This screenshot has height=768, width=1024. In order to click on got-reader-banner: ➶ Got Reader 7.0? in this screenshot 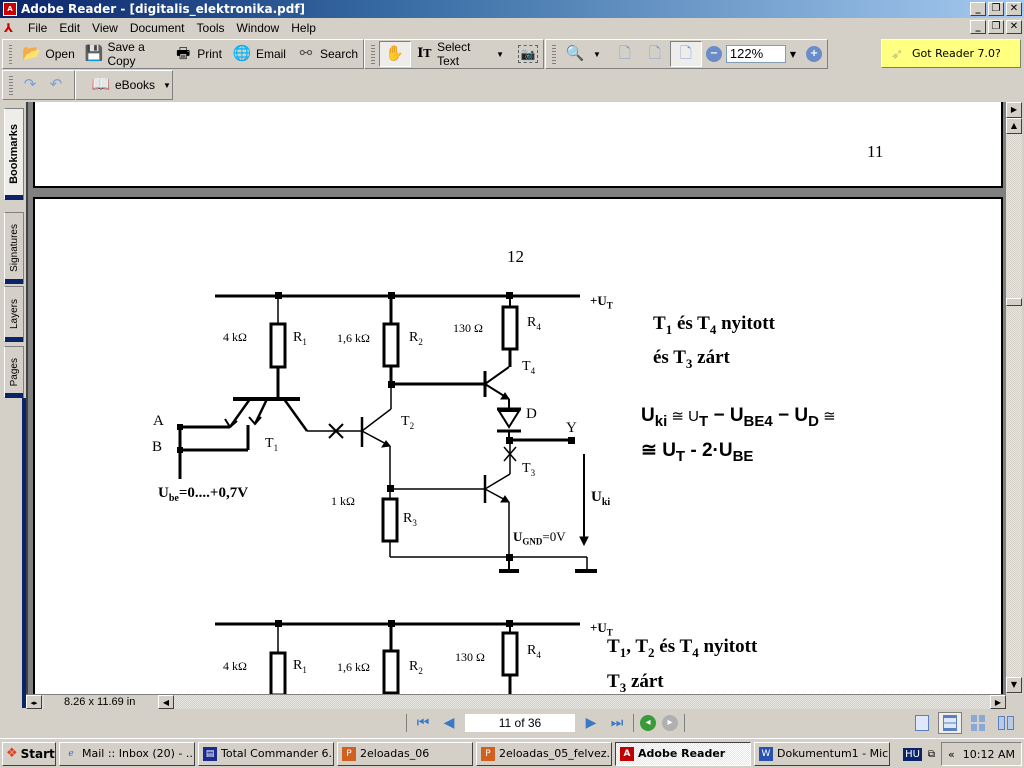, I will do `click(951, 53)`.